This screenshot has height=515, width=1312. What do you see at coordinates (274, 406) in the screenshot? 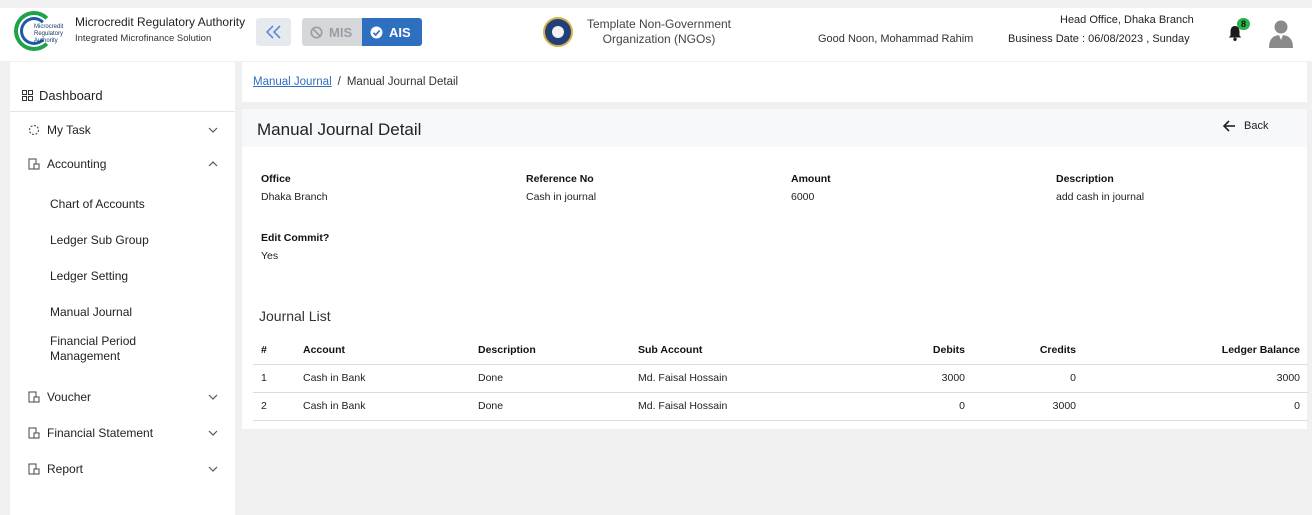
I see `cell-index: 2` at bounding box center [274, 406].